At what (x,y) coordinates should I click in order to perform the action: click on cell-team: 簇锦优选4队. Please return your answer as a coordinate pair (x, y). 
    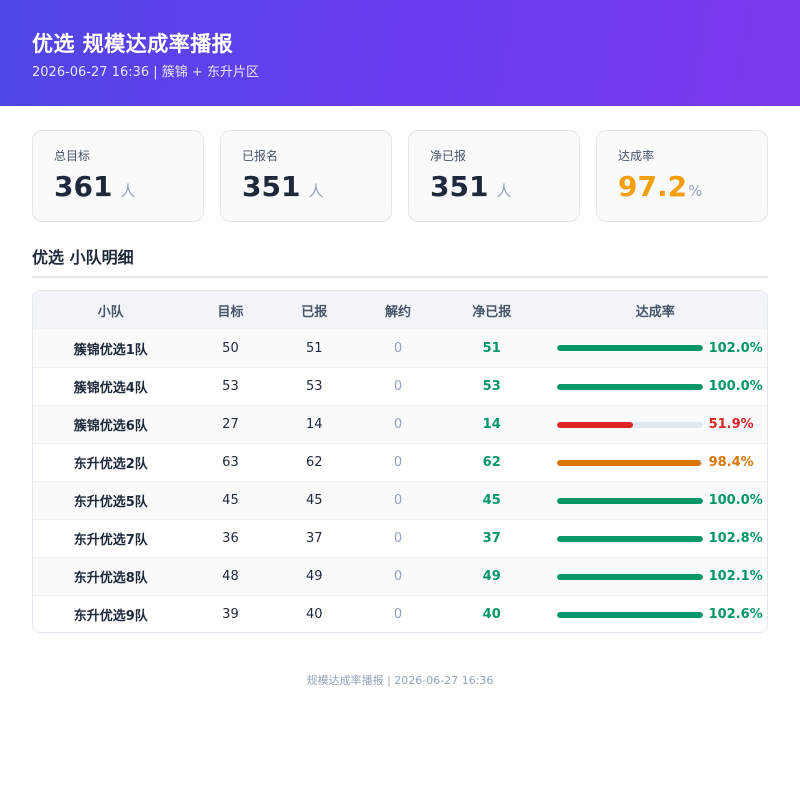
    Looking at the image, I should click on (110, 388).